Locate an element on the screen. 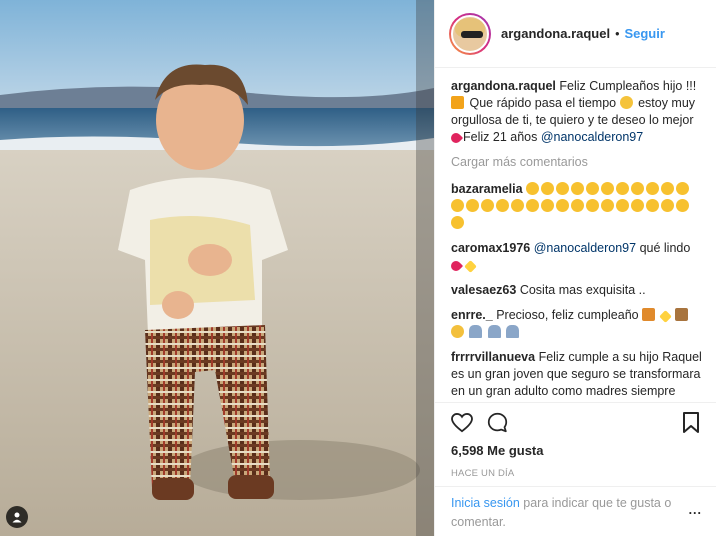  load-more-comments-button: Cargar más comentarios is located at coordinates (576, 162).